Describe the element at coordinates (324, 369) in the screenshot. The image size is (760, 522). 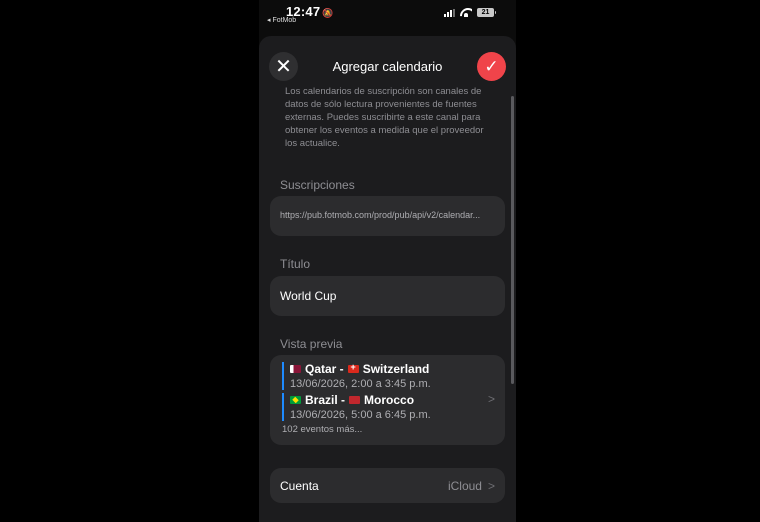
I see `event-home-team: Qatar -` at that location.